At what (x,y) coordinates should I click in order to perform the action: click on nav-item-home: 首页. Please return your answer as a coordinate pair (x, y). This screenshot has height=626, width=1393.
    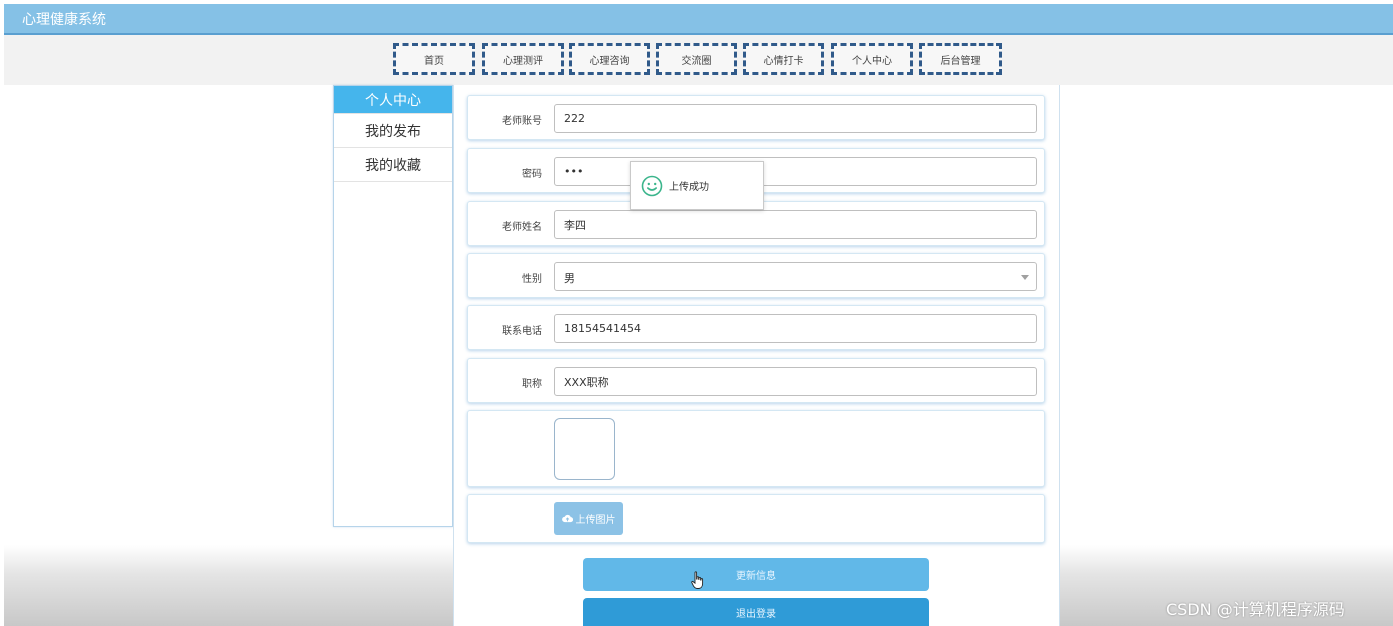
    Looking at the image, I should click on (434, 59).